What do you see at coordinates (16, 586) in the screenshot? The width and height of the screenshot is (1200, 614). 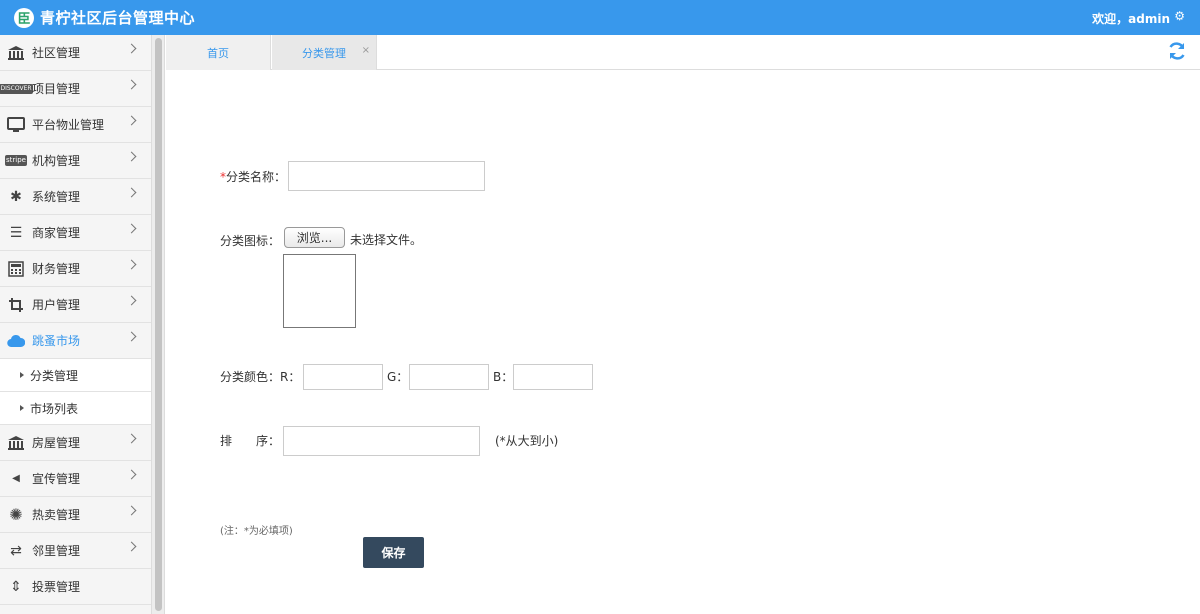 I see `sort-icon: ⇕` at bounding box center [16, 586].